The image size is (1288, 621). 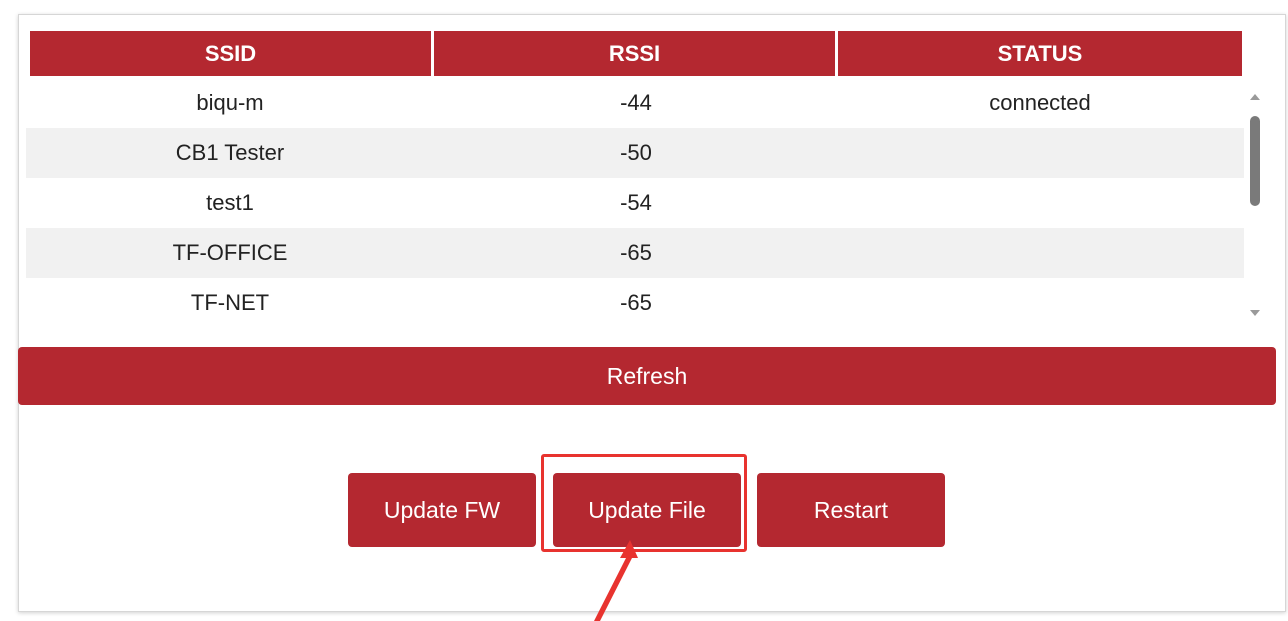 I want to click on ssid-cell: biqu-m, so click(x=230, y=102).